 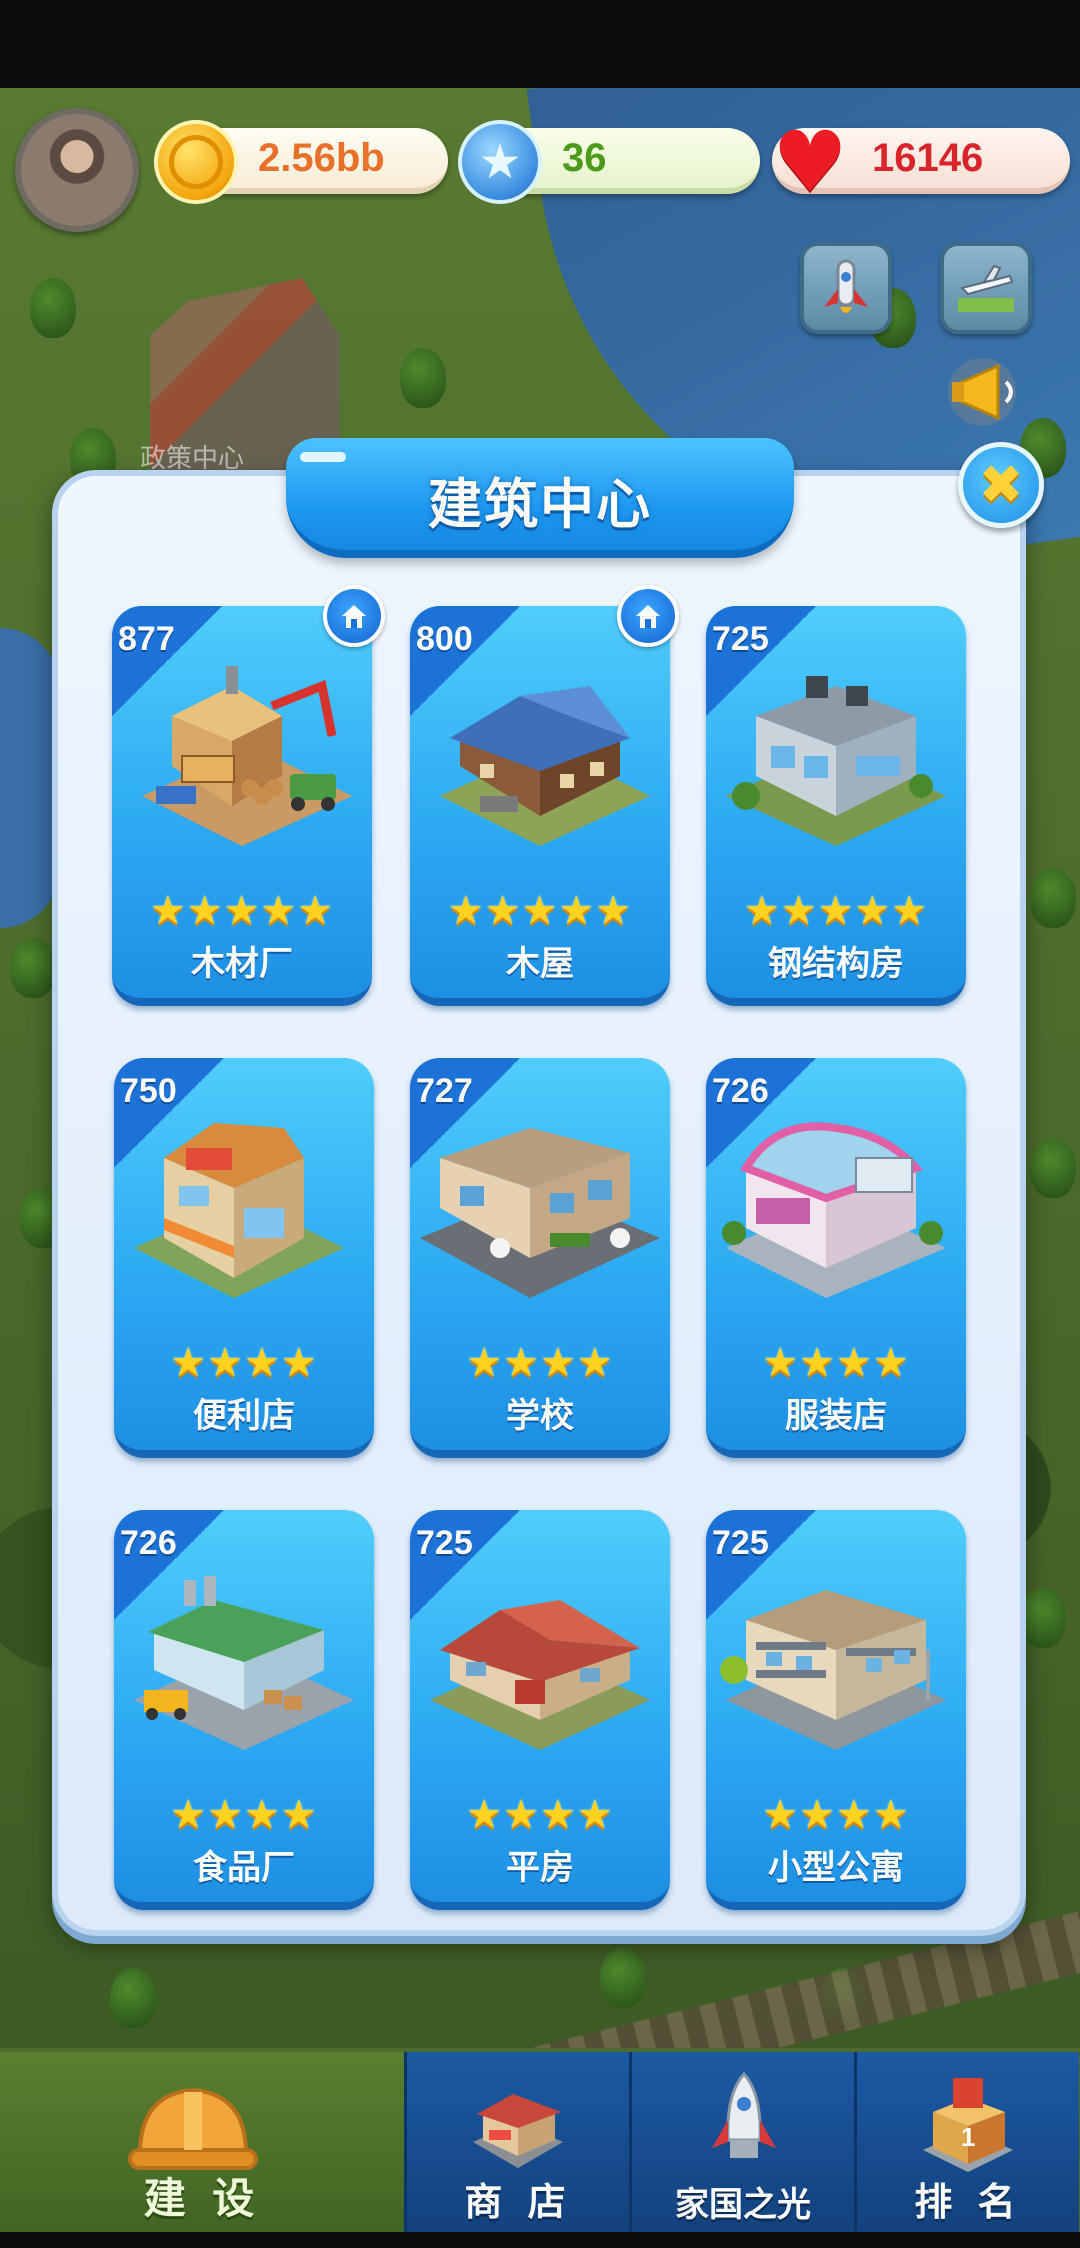 I want to click on building-card-bungalow: 725 ★★★★ 平房, so click(x=540, y=1710).